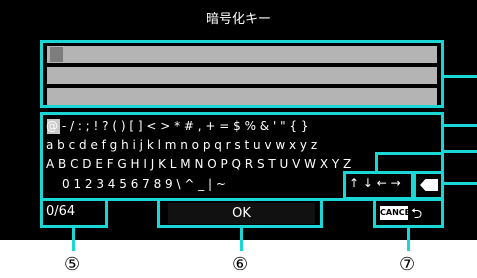 The image size is (477, 278). What do you see at coordinates (240, 213) in the screenshot?
I see `callout-ok` at bounding box center [240, 213].